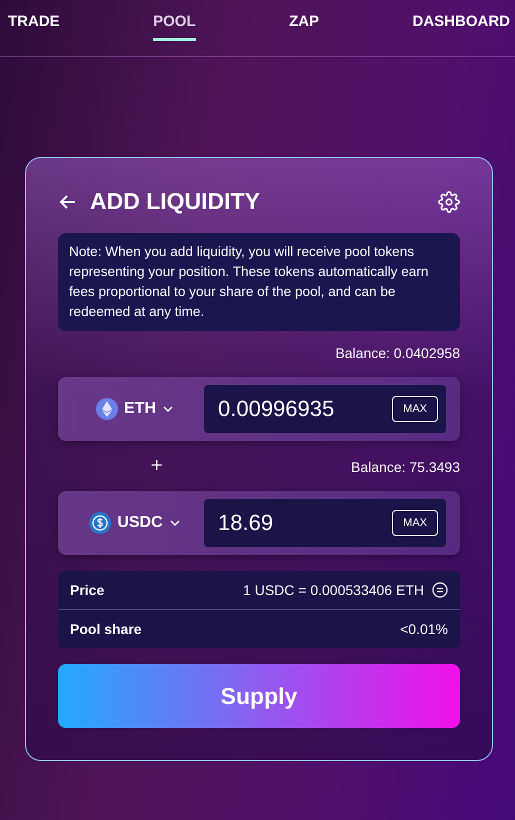 The width and height of the screenshot is (515, 820). I want to click on nav-tab: TRADE, so click(34, 20).